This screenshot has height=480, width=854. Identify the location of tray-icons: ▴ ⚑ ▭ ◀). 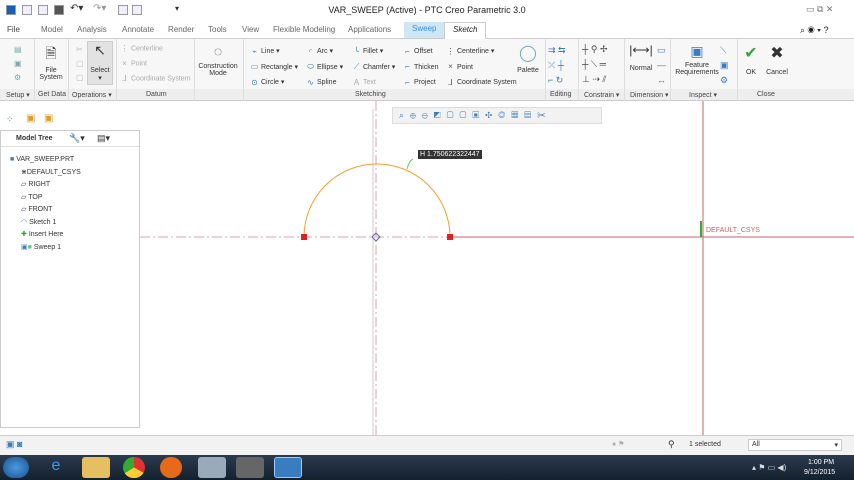
(769, 467).